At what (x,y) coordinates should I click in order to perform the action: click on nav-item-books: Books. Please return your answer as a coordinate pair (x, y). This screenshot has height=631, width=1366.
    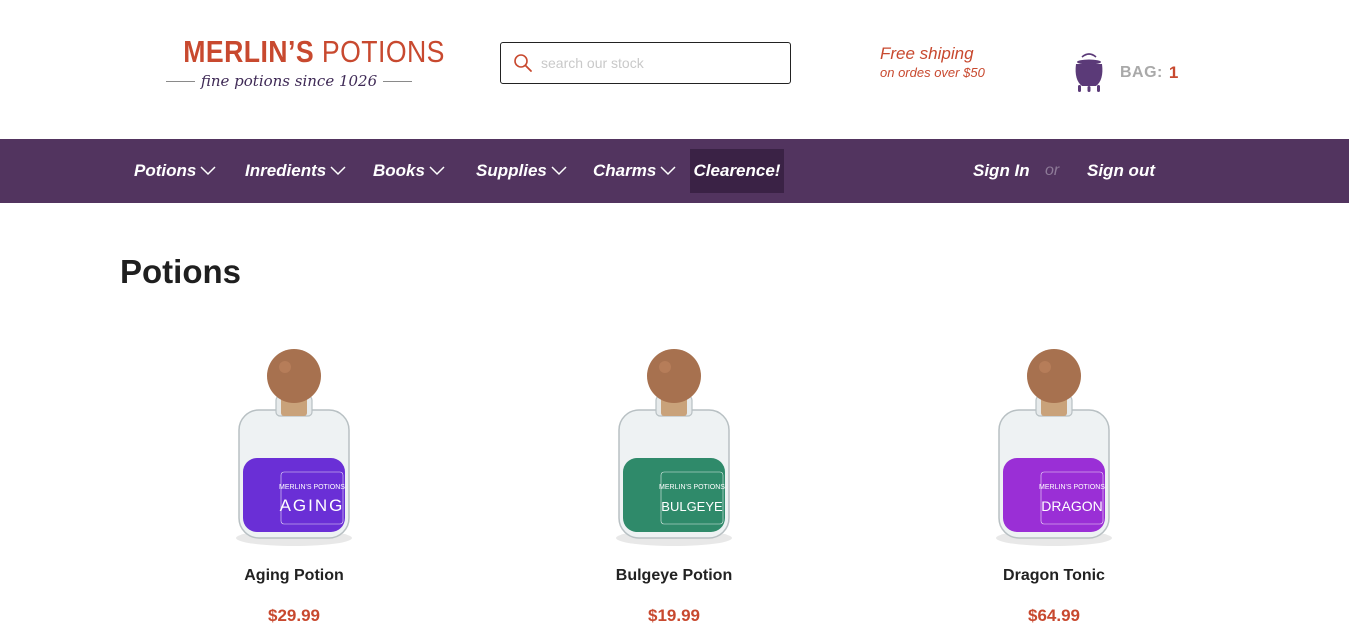
    Looking at the image, I should click on (409, 171).